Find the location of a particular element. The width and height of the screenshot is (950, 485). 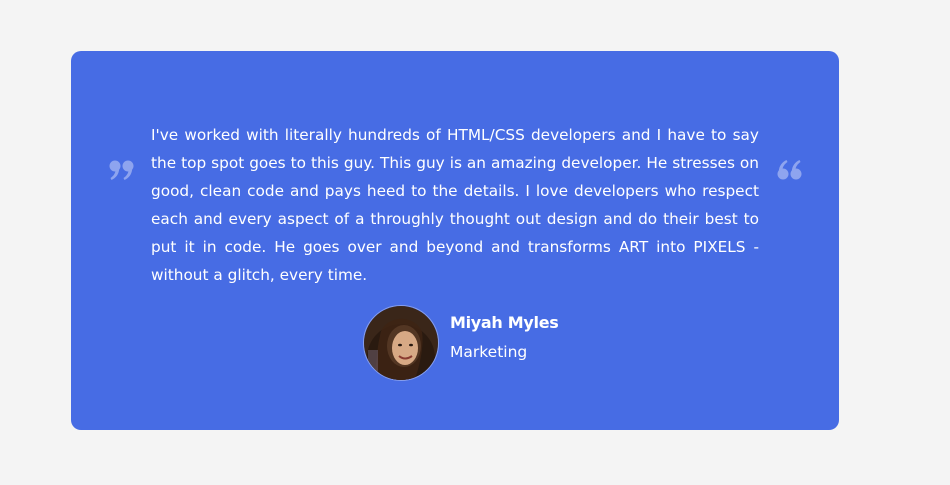

author-role: Marketing is located at coordinates (489, 351).